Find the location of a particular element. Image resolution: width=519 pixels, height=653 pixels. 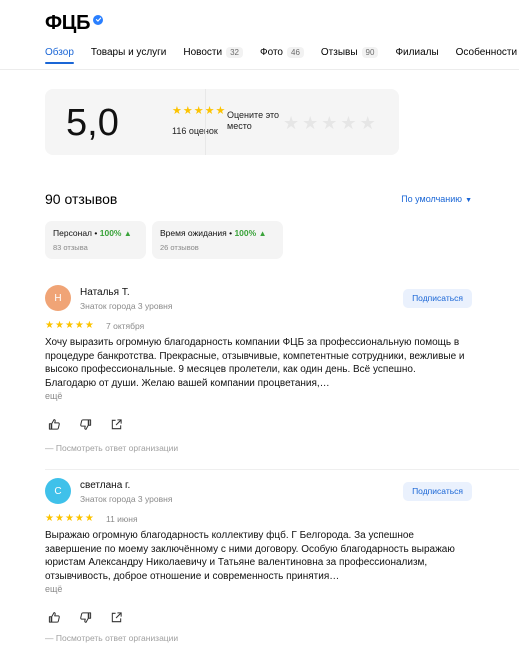

review-author: светлана г. is located at coordinates (105, 485).